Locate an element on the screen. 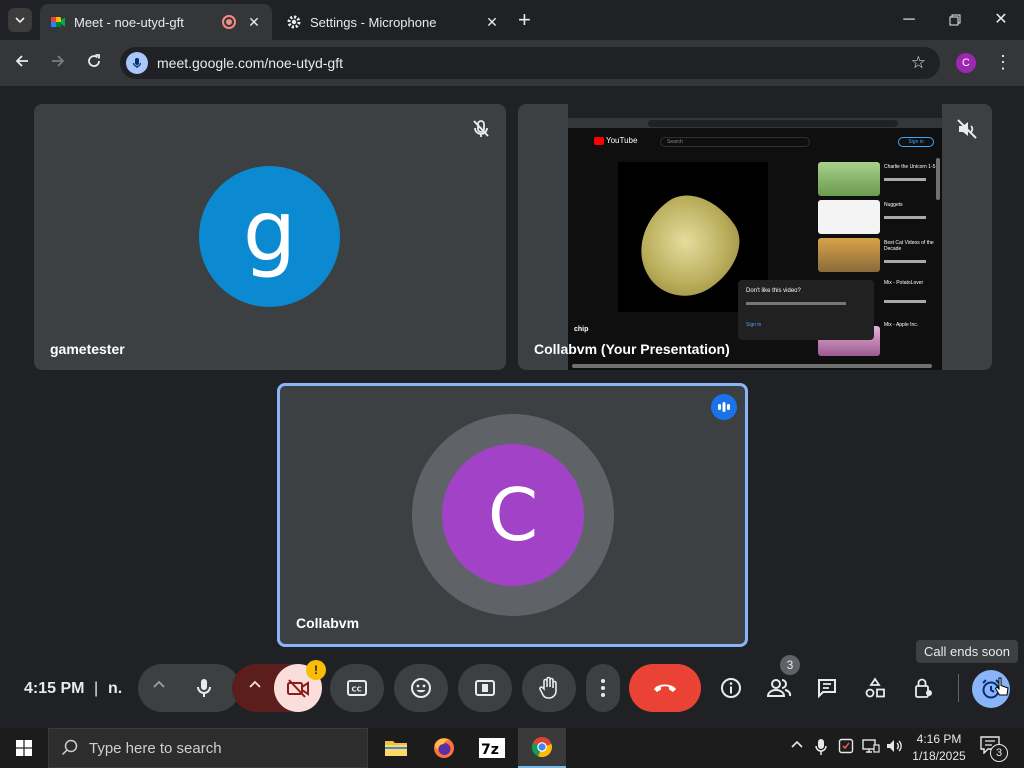 This screenshot has height=768, width=1024. audio-options-button is located at coordinates (159, 687).